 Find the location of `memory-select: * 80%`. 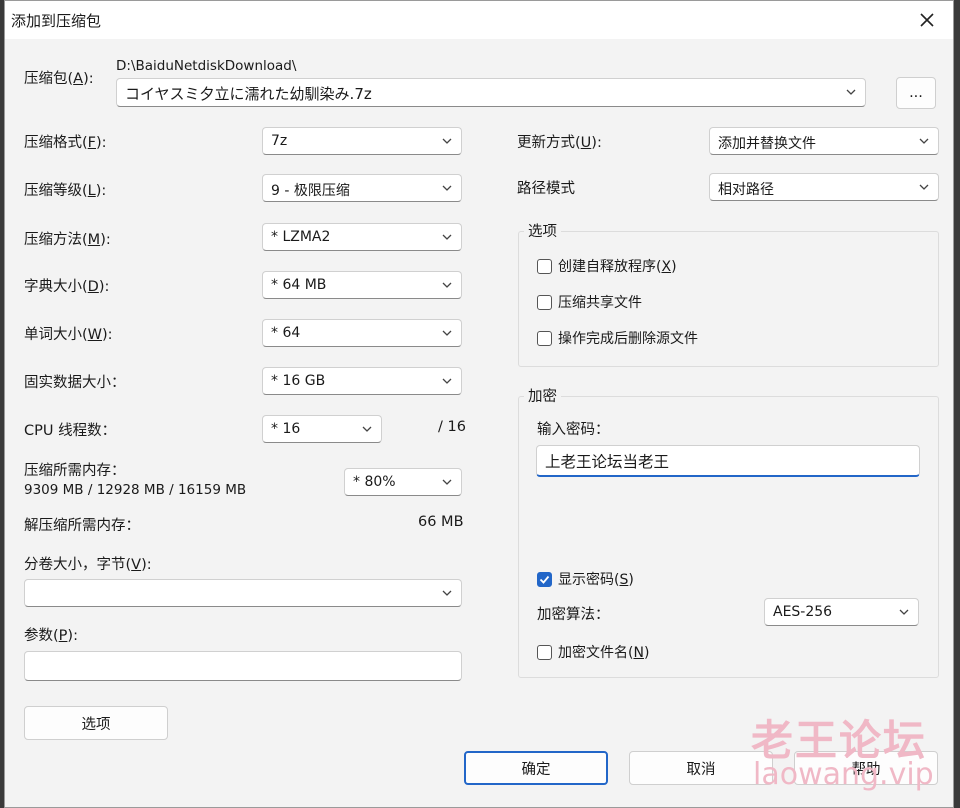

memory-select: * 80% is located at coordinates (403, 482).